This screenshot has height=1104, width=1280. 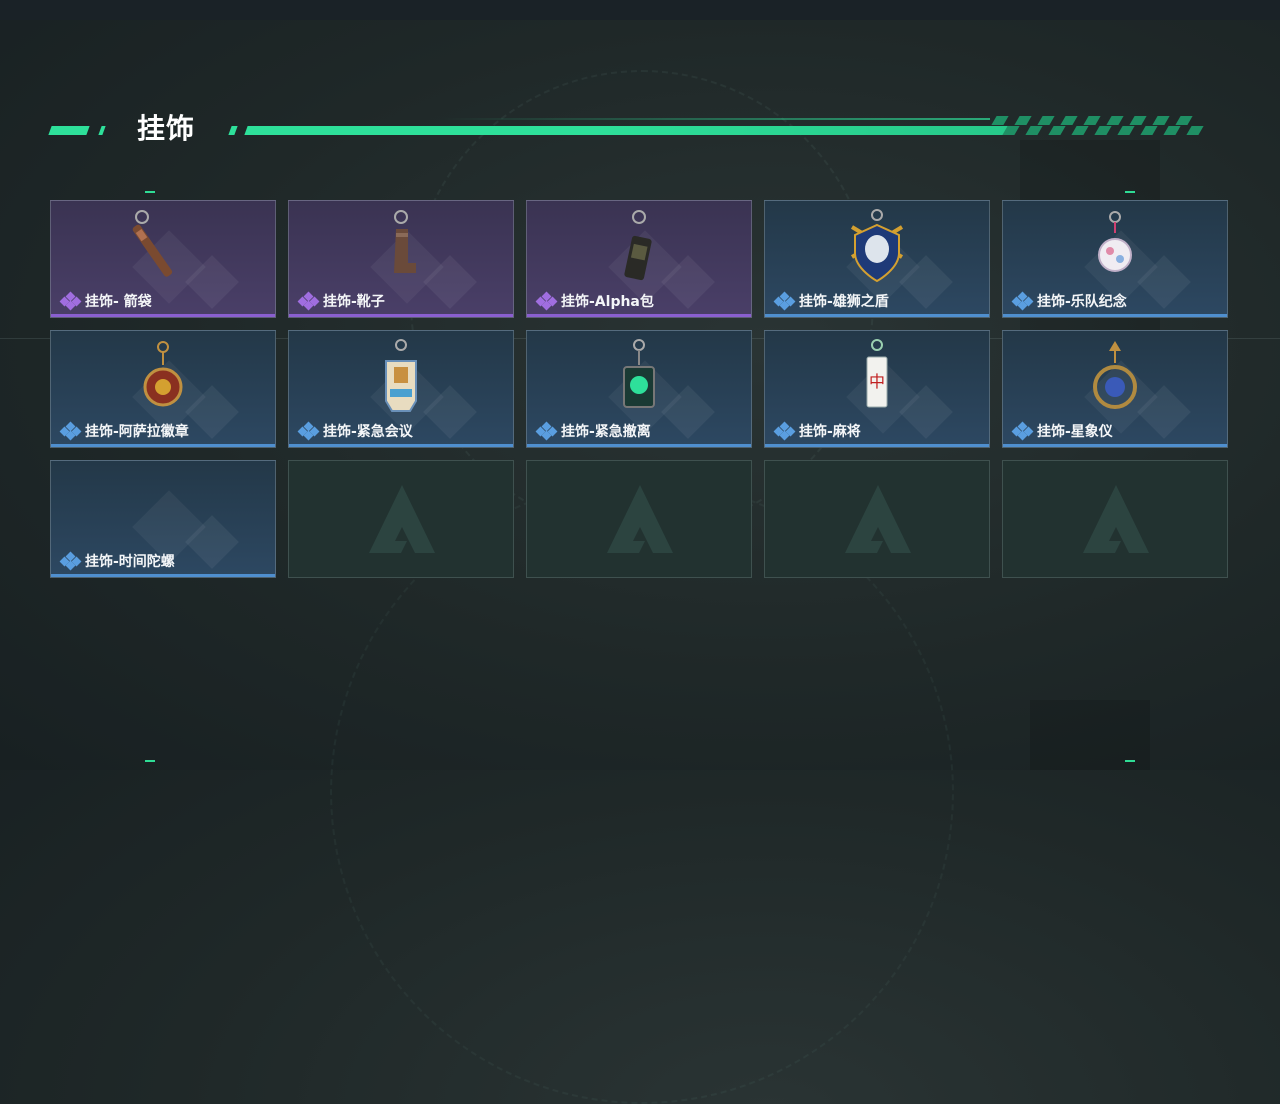 I want to click on header-checker-pattern, so click(x=1097, y=125).